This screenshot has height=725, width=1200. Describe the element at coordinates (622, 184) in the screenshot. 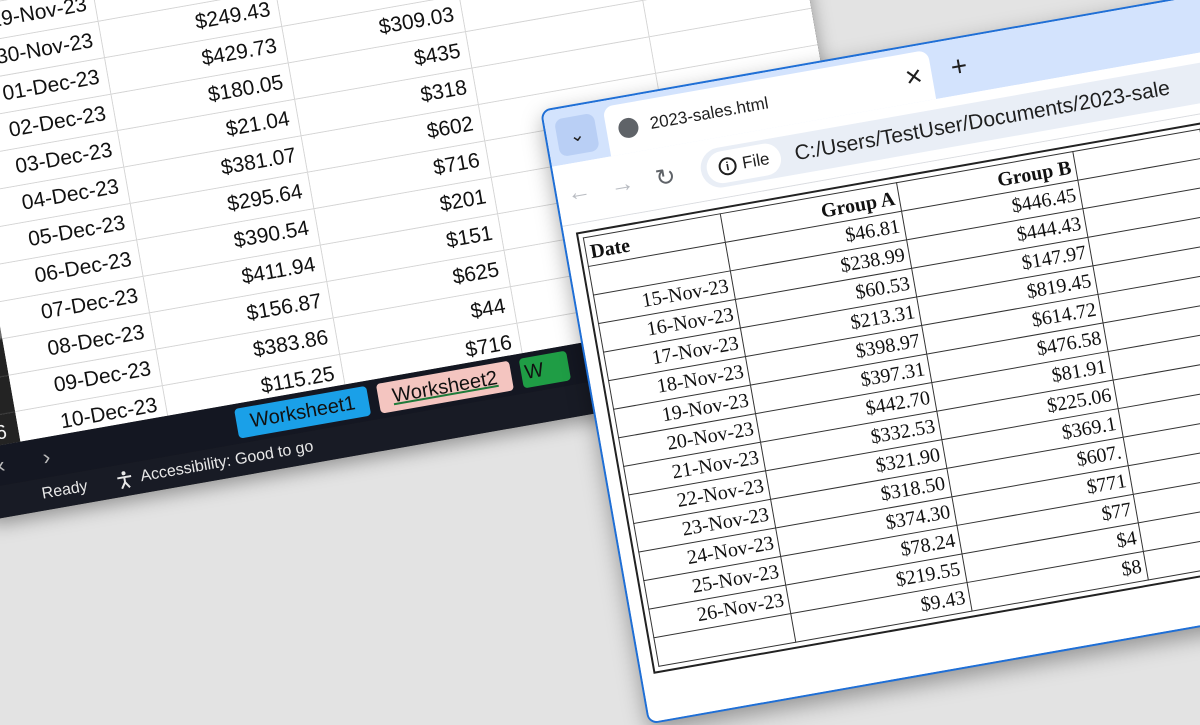

I see `forward-arrow-icon: →` at that location.